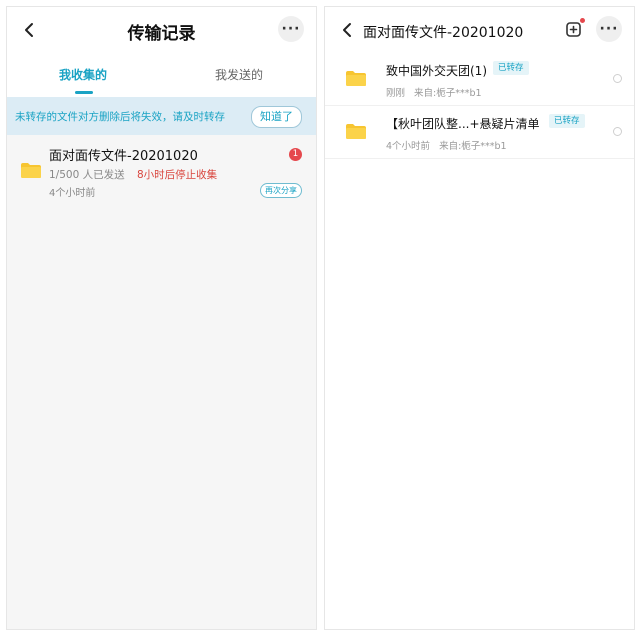  What do you see at coordinates (87, 175) in the screenshot?
I see `record-sent-count: 1/500 人已发送` at bounding box center [87, 175].